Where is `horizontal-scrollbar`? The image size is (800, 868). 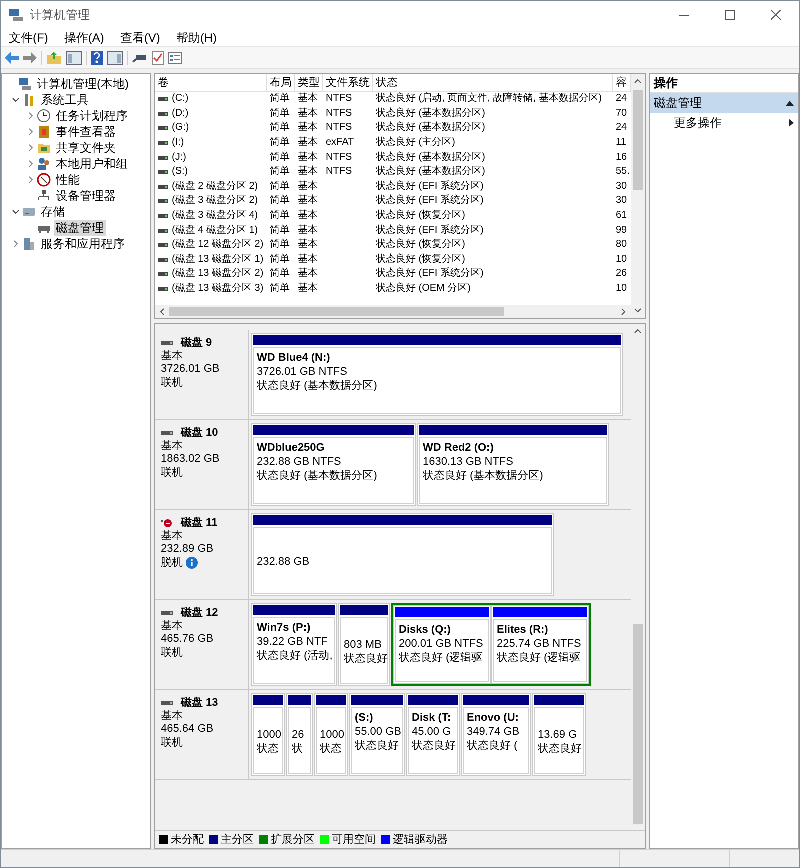 horizontal-scrollbar is located at coordinates (393, 311).